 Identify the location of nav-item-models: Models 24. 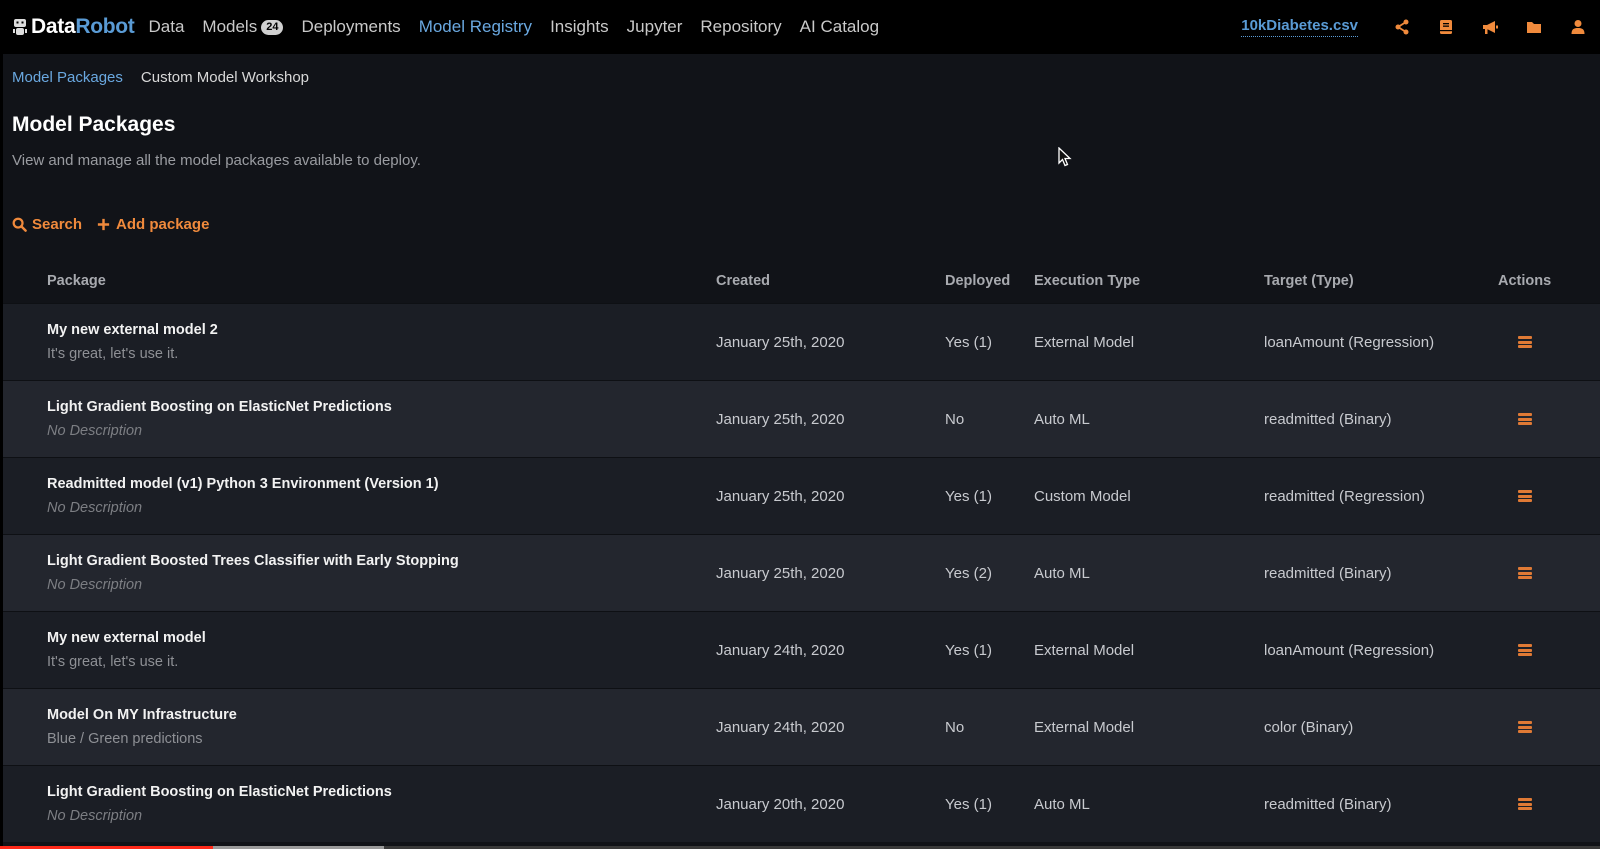
(243, 27).